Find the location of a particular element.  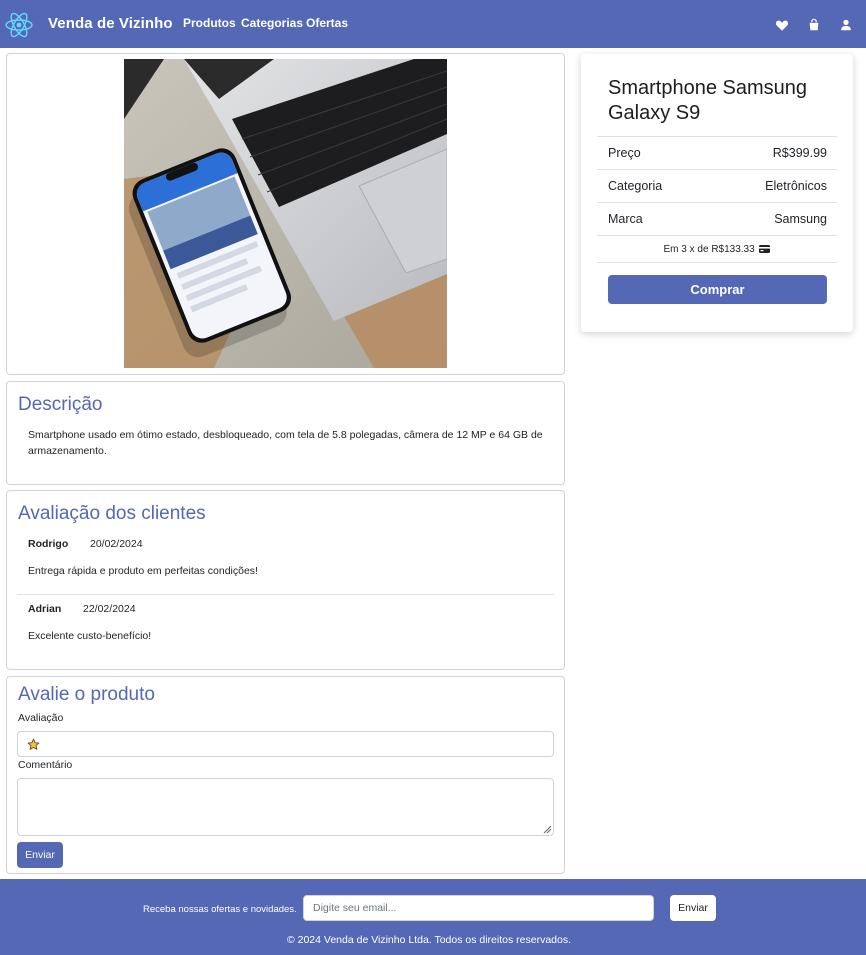

buy-button: Comprar is located at coordinates (717, 289).